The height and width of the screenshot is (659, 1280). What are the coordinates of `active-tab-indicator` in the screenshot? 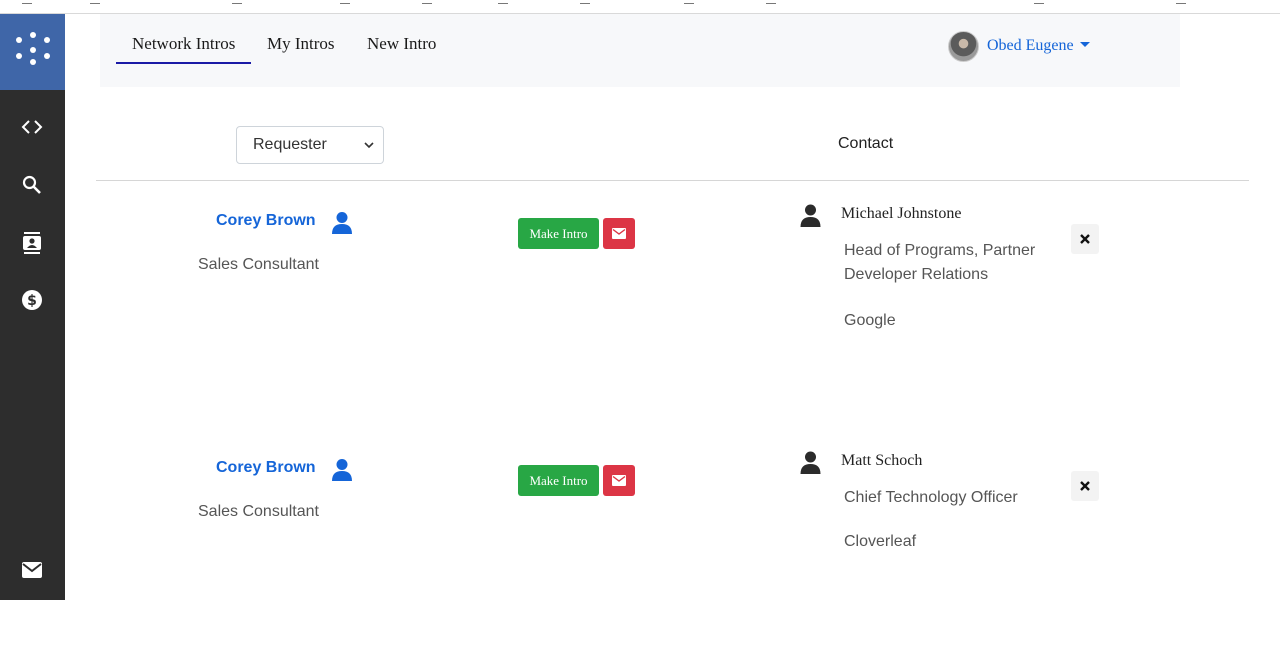 It's located at (183, 63).